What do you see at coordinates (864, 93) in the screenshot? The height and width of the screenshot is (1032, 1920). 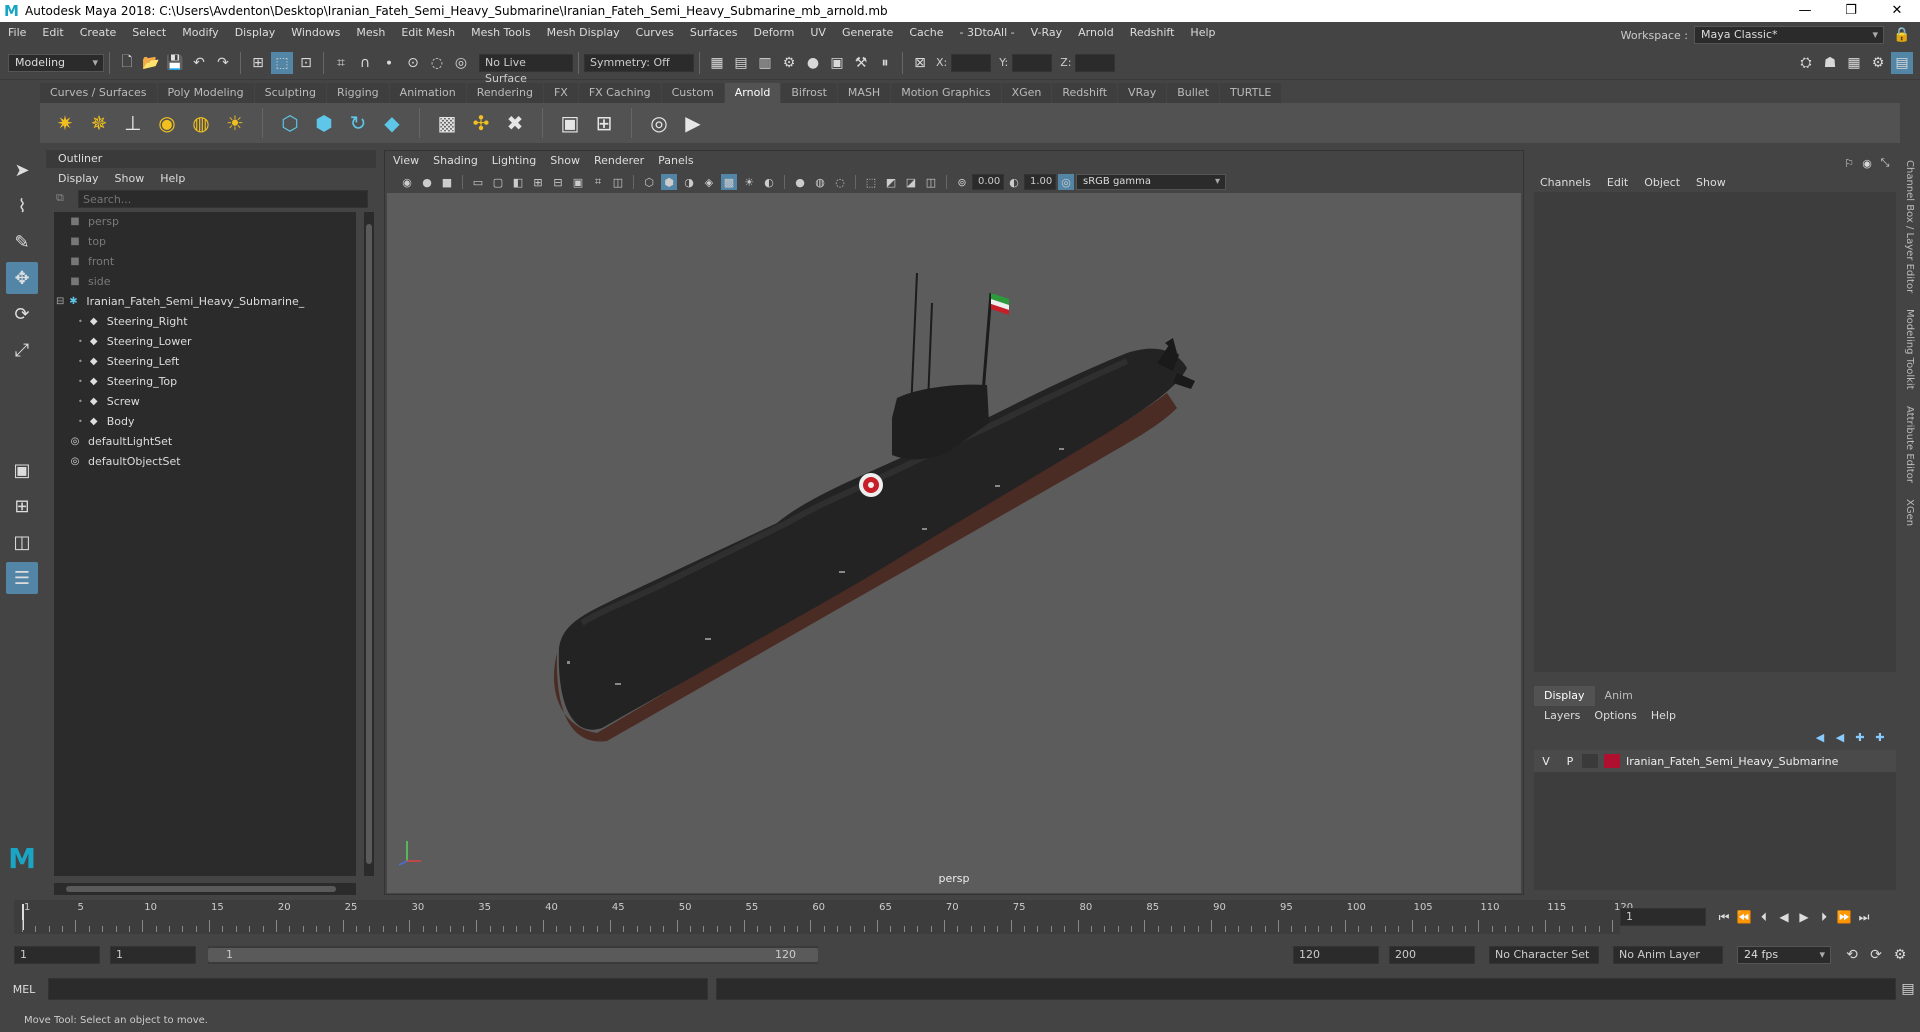 I see `shelf-tab-mash: MASH` at bounding box center [864, 93].